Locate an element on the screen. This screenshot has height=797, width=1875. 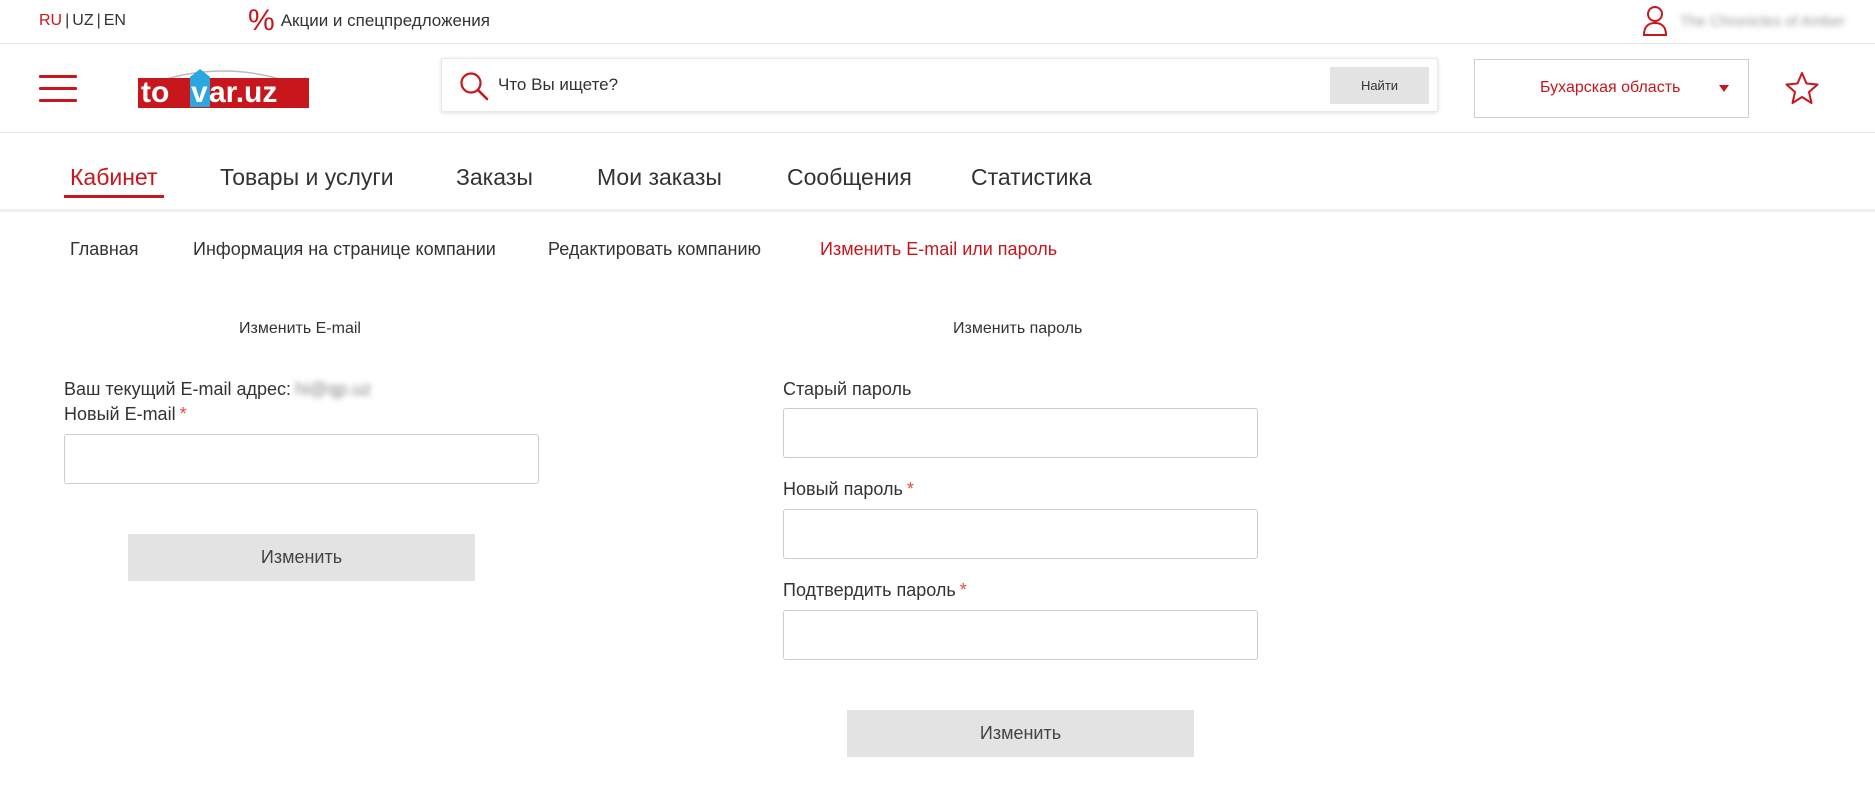
active-tab-indicator is located at coordinates (114, 196).